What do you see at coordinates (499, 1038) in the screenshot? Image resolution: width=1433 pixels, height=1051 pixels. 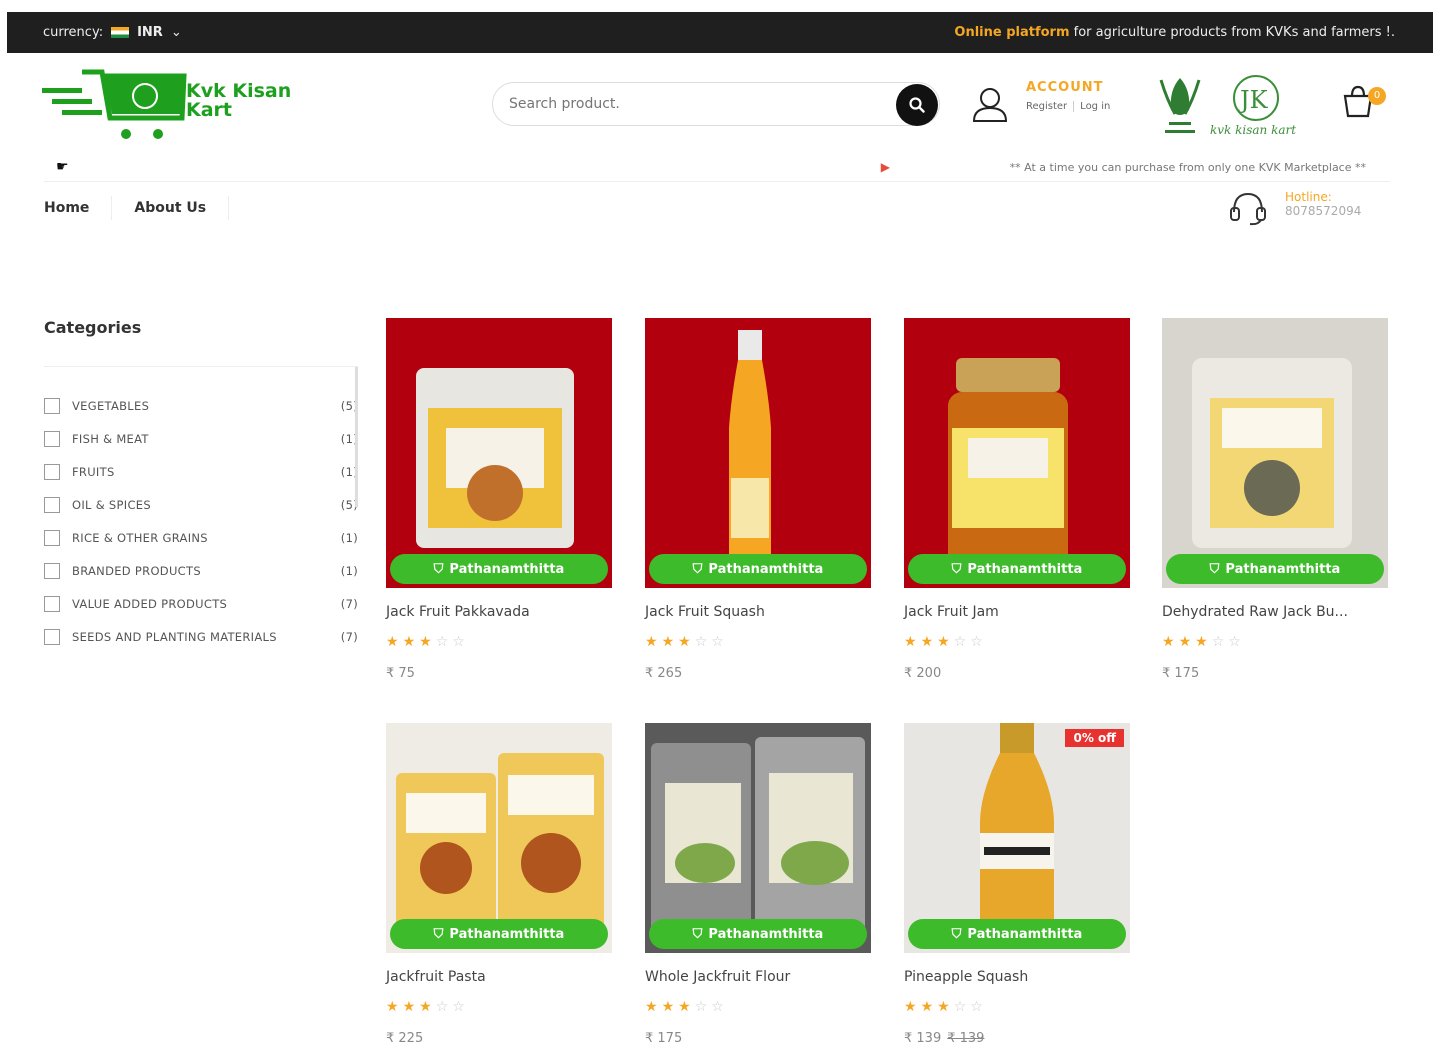 I see `product-price: ₹ 225` at bounding box center [499, 1038].